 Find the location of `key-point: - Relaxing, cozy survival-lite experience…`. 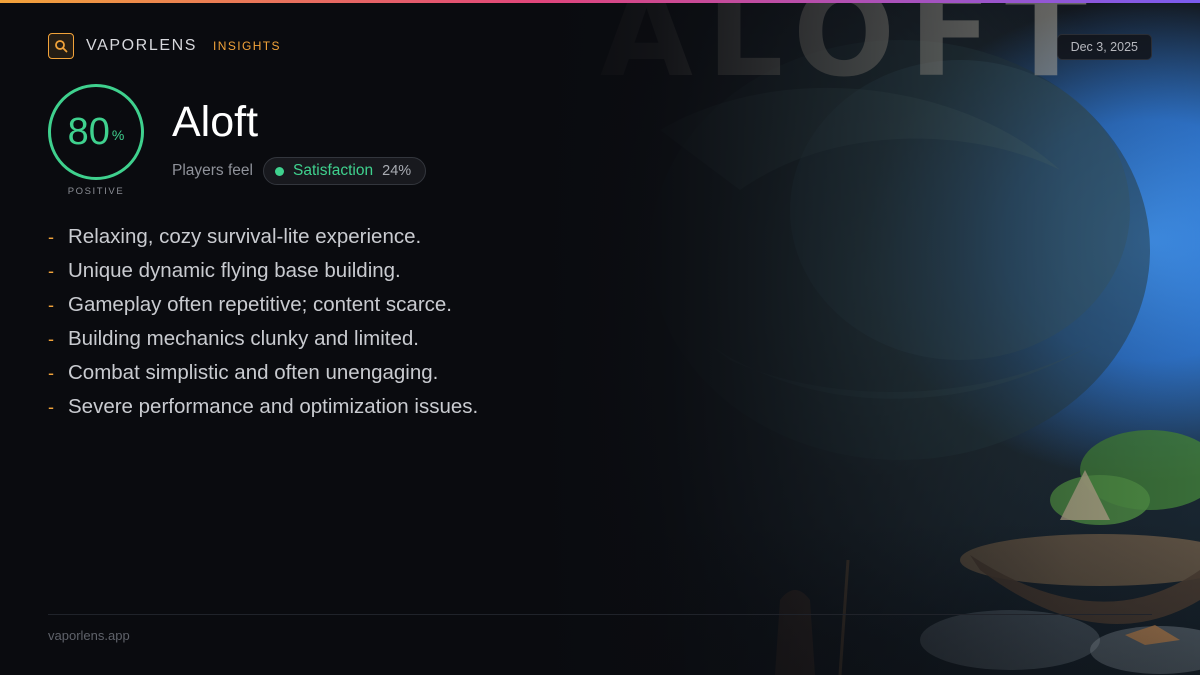

key-point: - Relaxing, cozy survival-lite experience… is located at coordinates (263, 237).